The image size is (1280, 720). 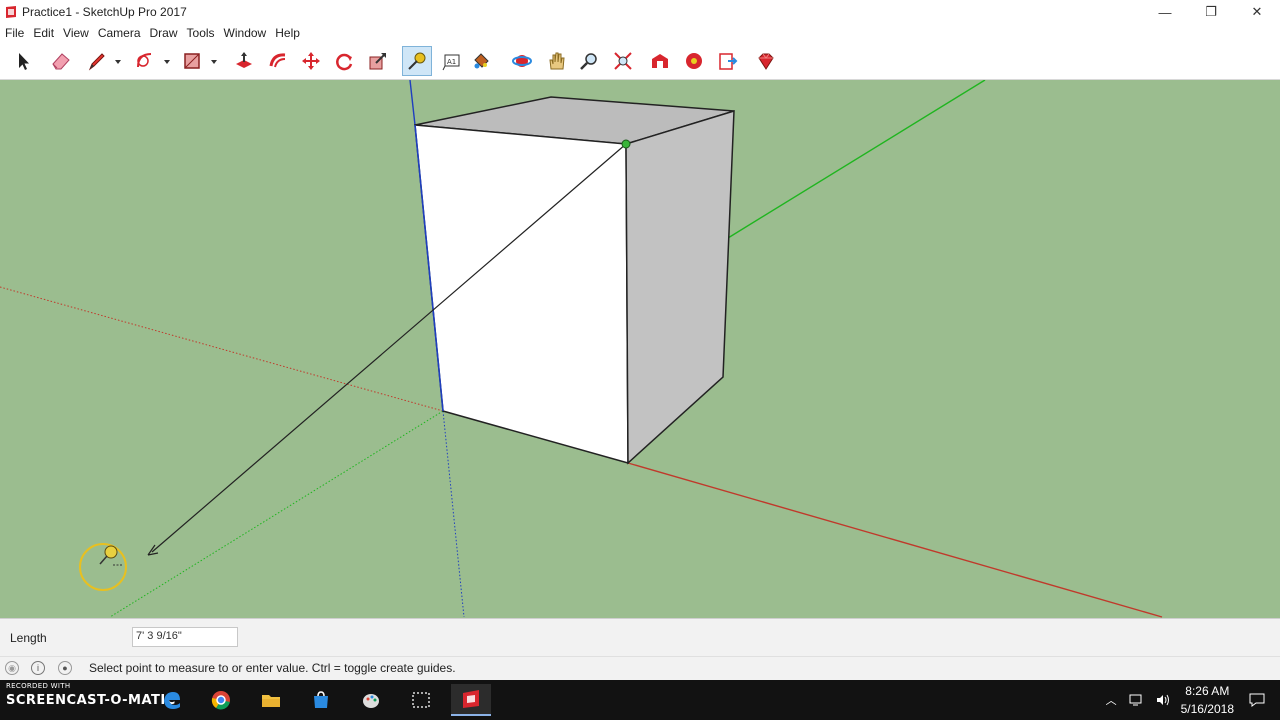 What do you see at coordinates (271, 700) in the screenshot?
I see `file-explorer-icon` at bounding box center [271, 700].